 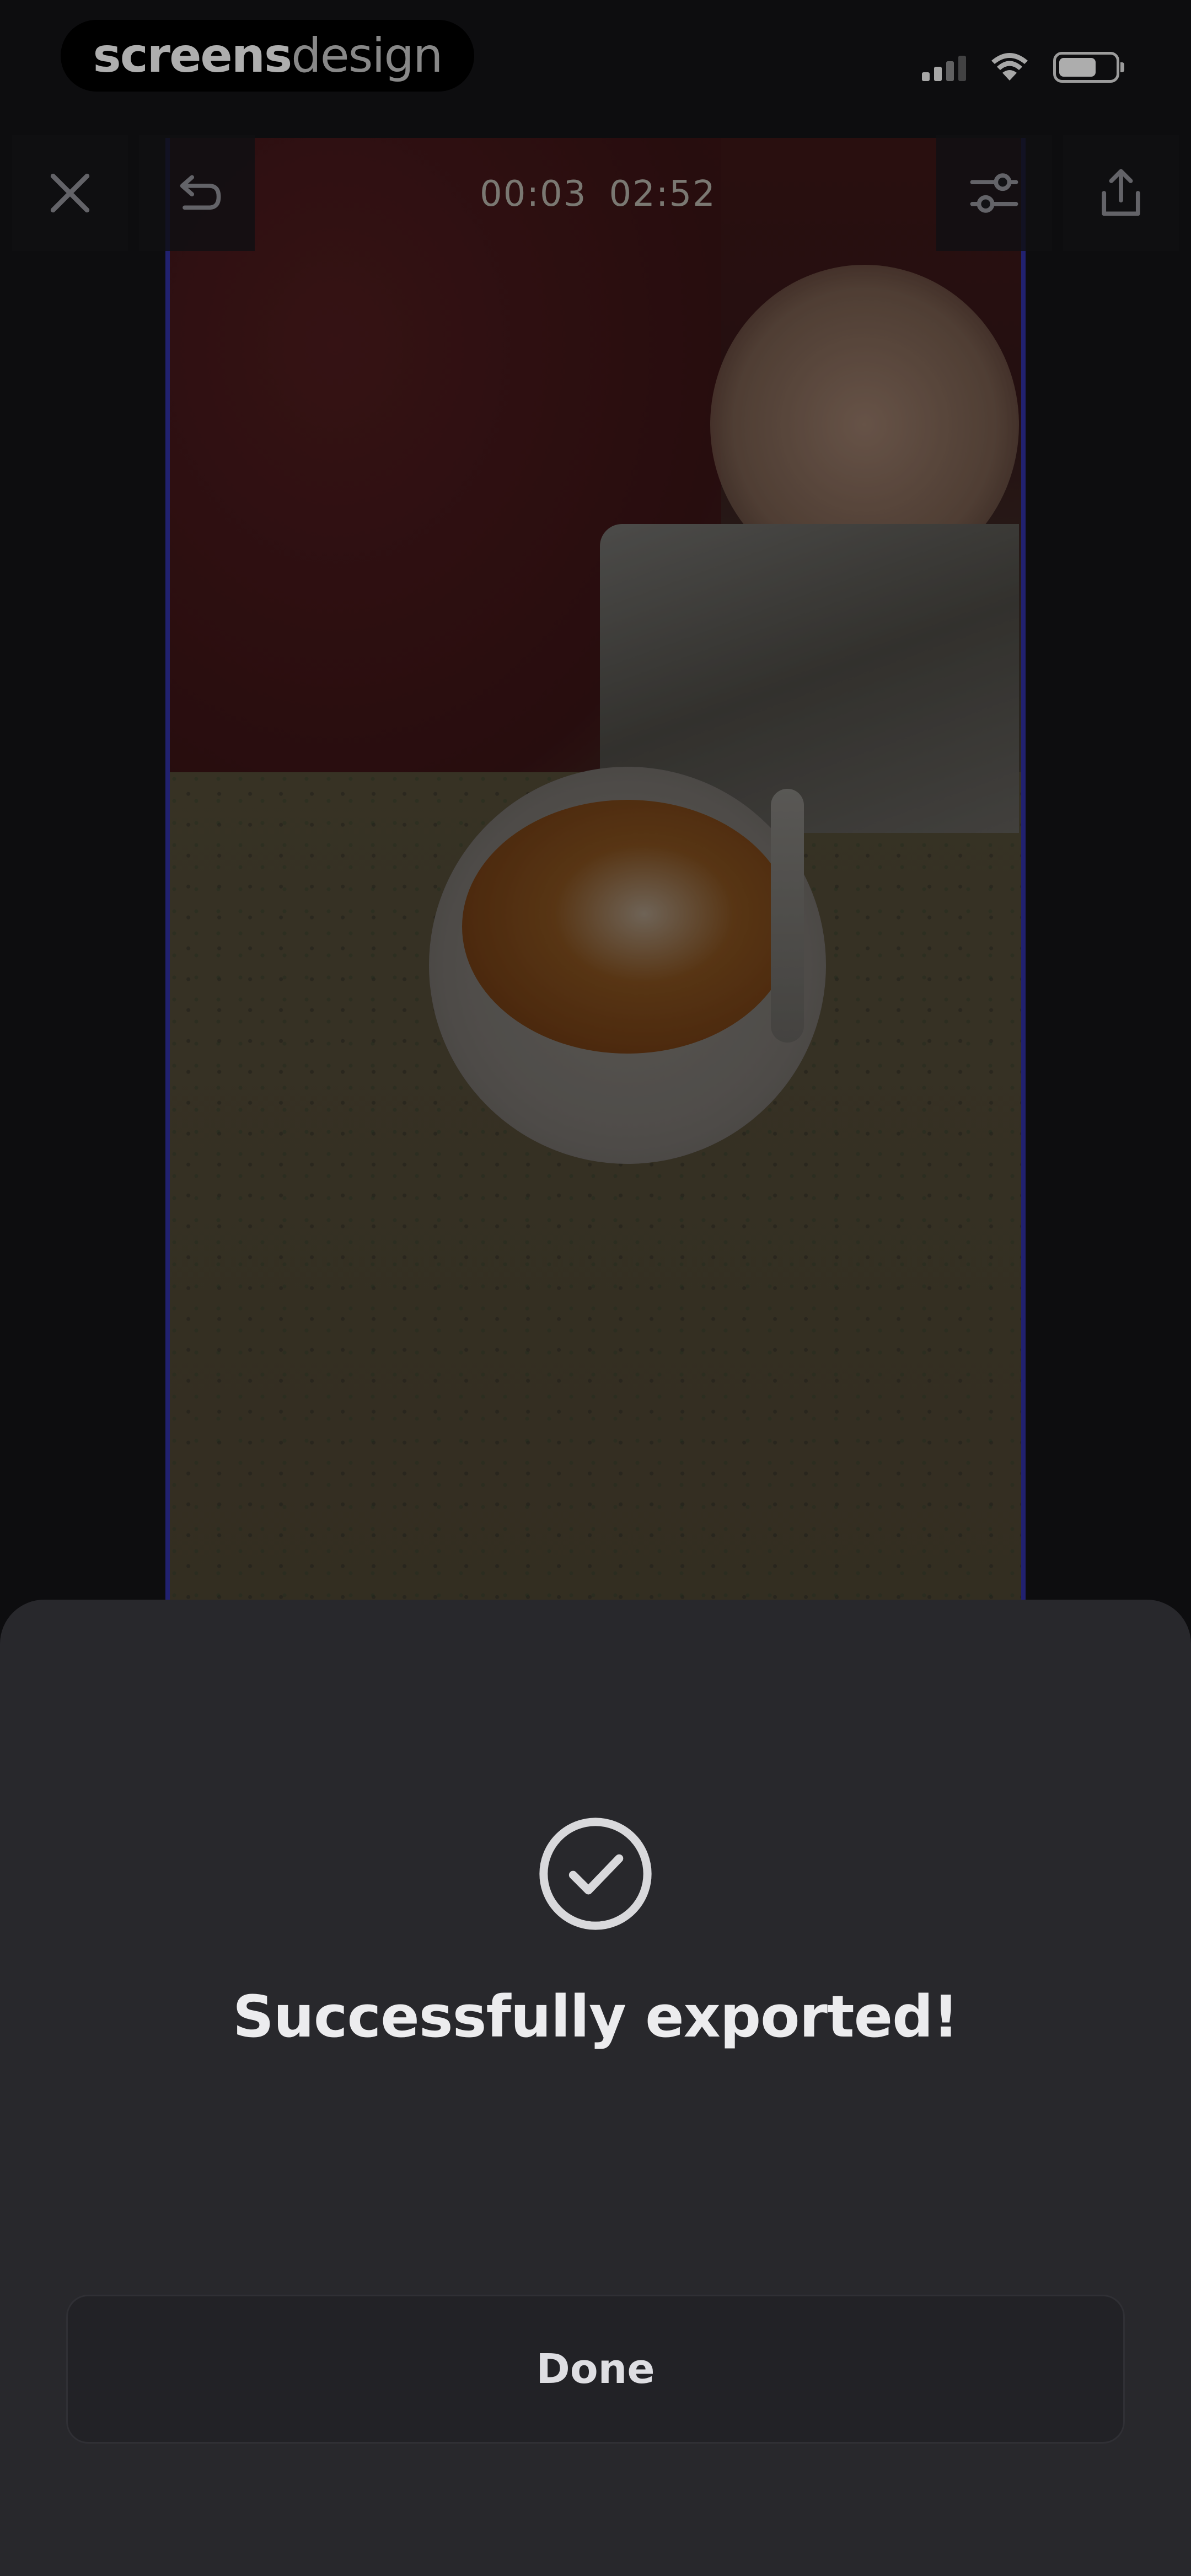 What do you see at coordinates (595, 2369) in the screenshot?
I see `done-button: Done` at bounding box center [595, 2369].